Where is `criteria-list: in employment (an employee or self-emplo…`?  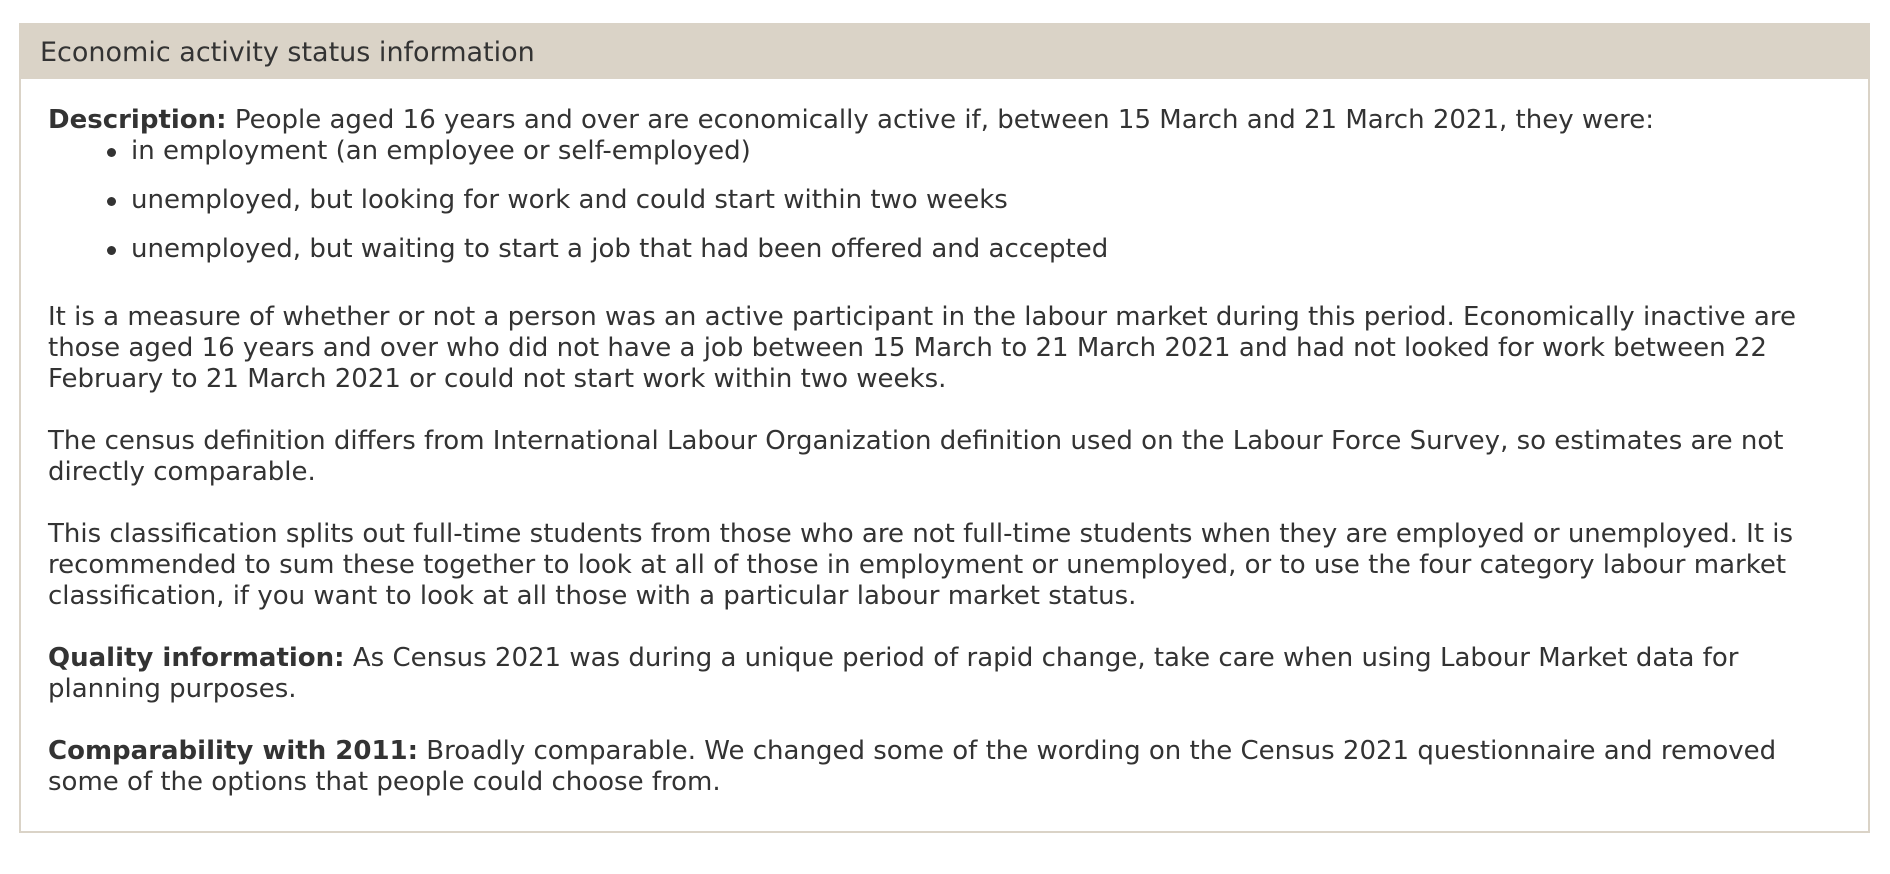
criteria-list: in employment (an employee or self-emplo… is located at coordinates (945, 200).